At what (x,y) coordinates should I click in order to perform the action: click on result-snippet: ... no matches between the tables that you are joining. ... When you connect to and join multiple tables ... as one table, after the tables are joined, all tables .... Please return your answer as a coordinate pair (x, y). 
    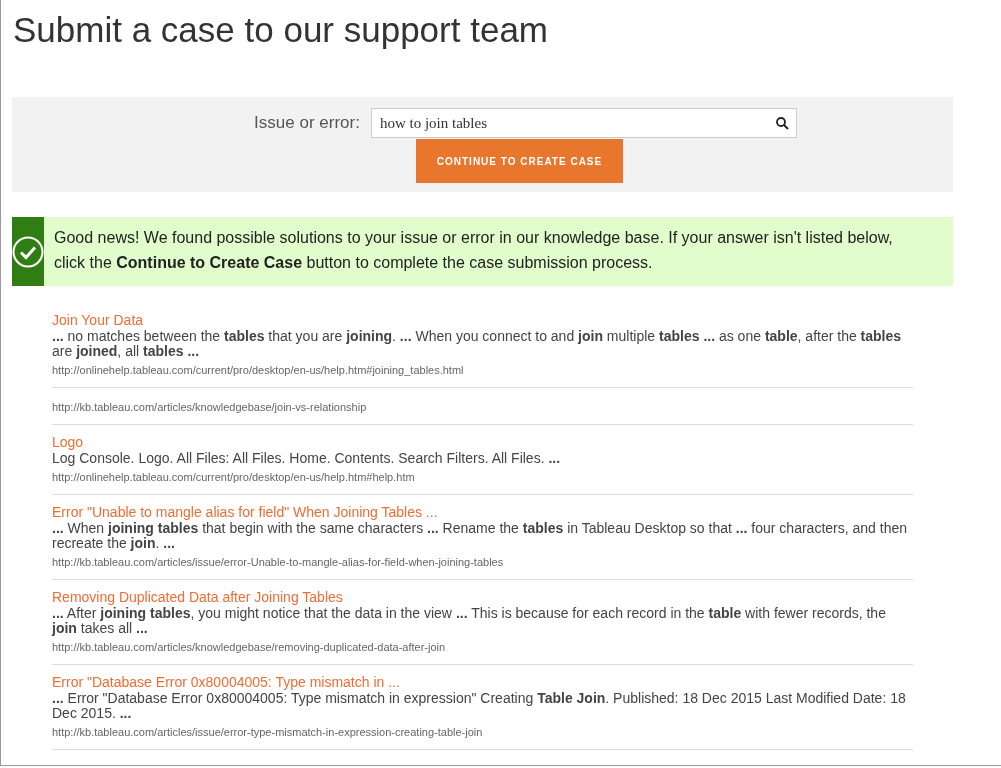
    Looking at the image, I should click on (477, 344).